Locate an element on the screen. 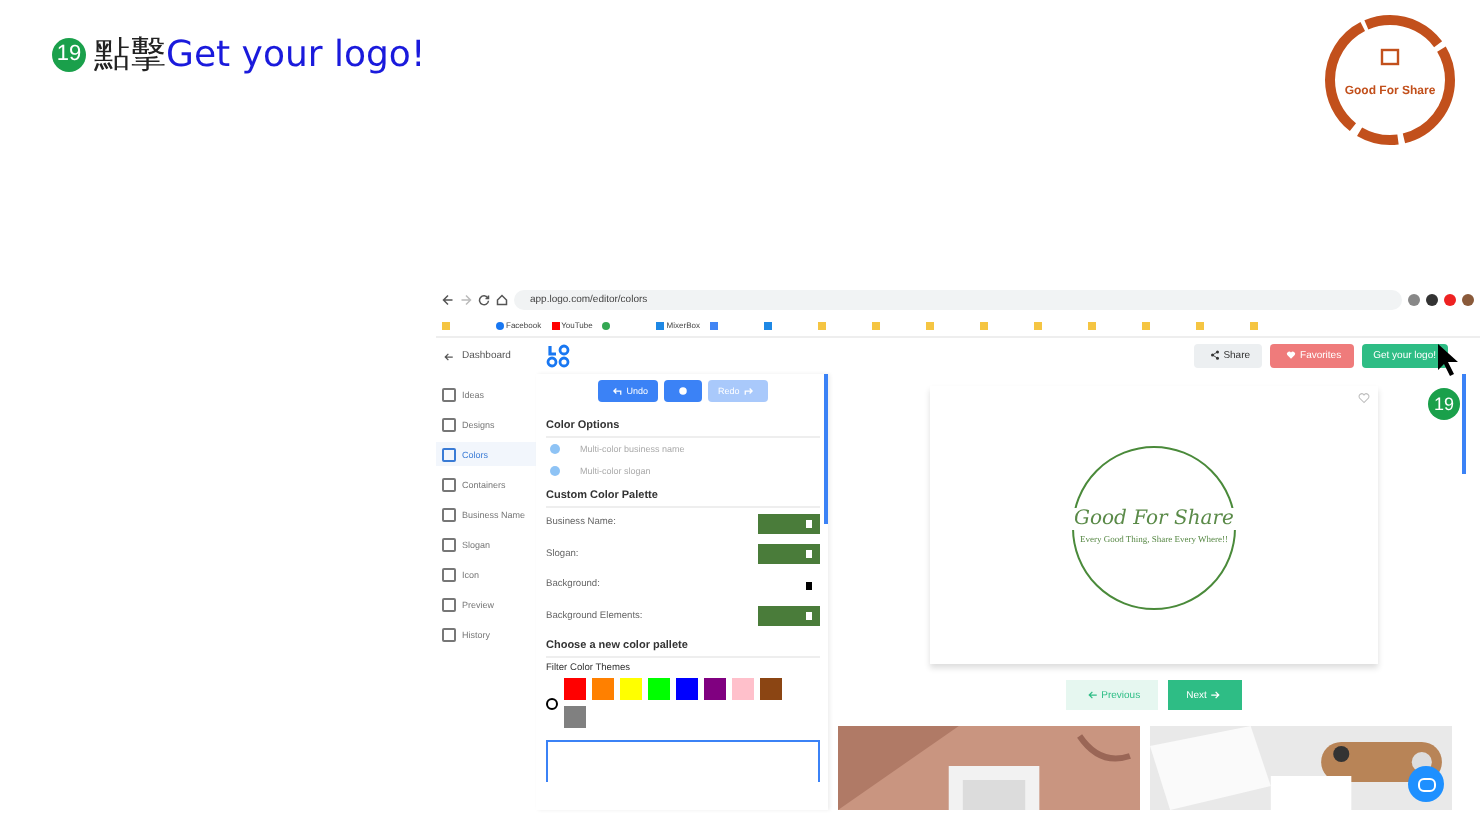 The image size is (1480, 832). reload-icon is located at coordinates (484, 300).